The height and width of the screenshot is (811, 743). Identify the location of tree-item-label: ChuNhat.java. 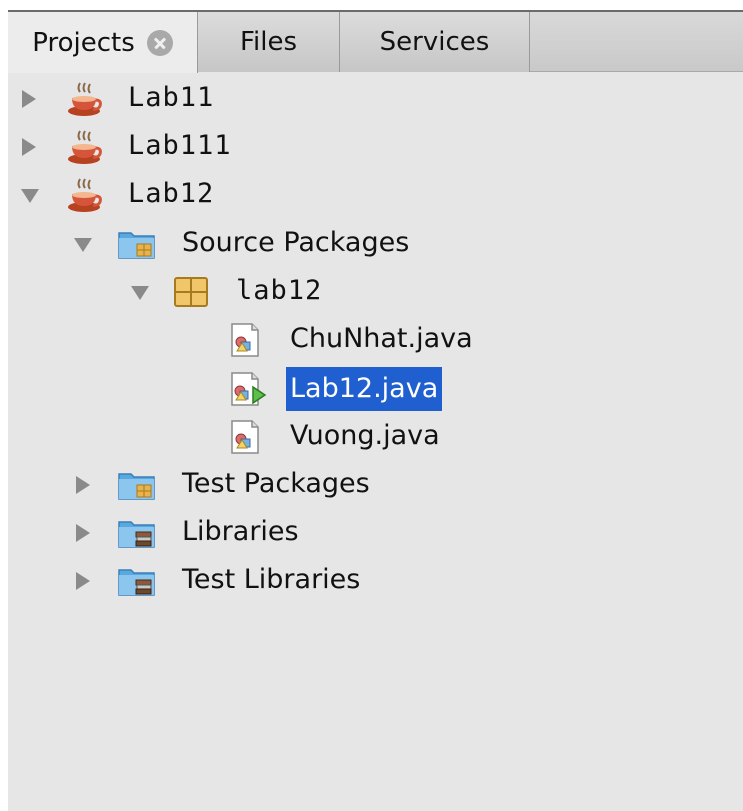
(381, 338).